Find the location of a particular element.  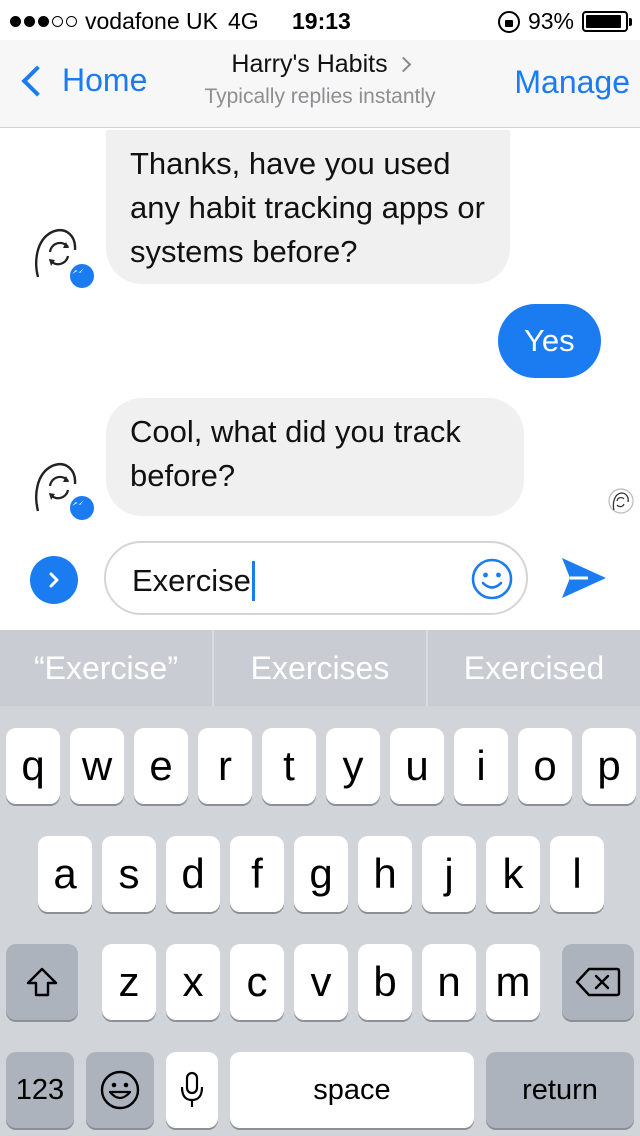

status-right: 93% is located at coordinates (564, 21).